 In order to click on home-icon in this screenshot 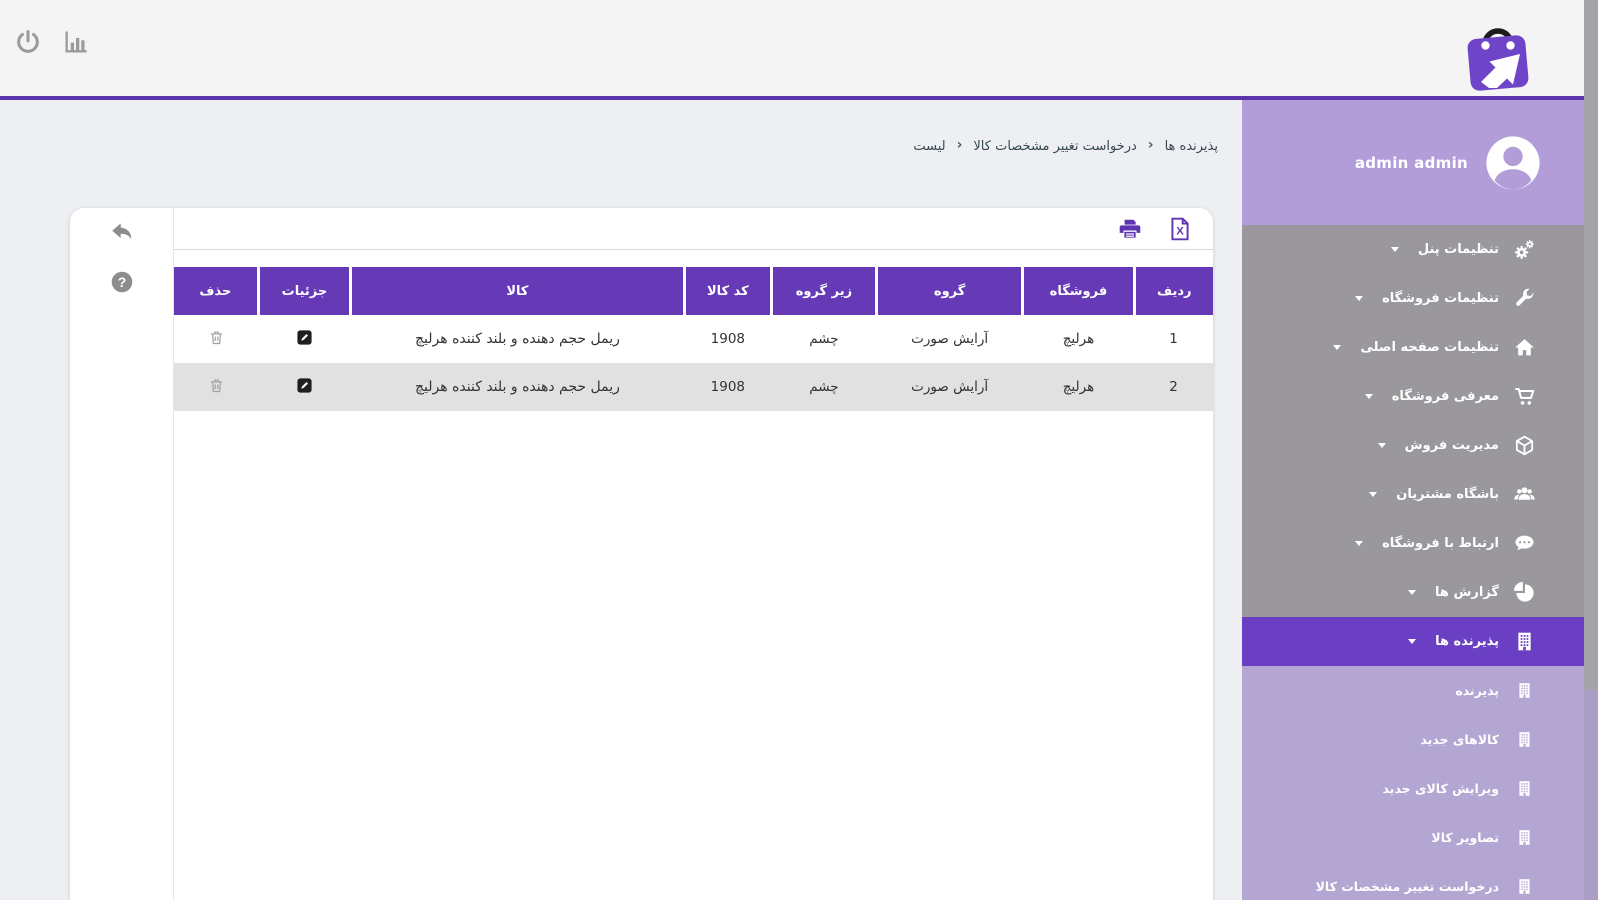, I will do `click(1524, 347)`.